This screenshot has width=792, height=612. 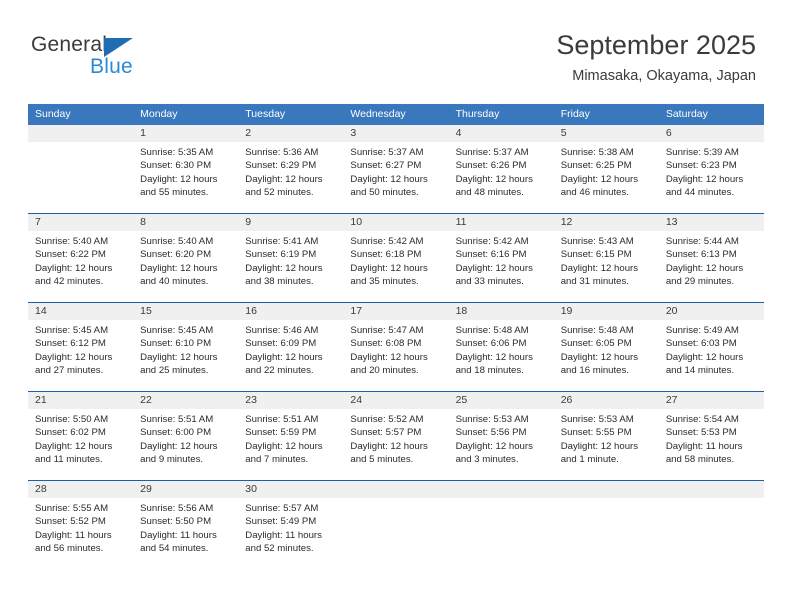 I want to click on day-number-3: 3, so click(x=395, y=133).